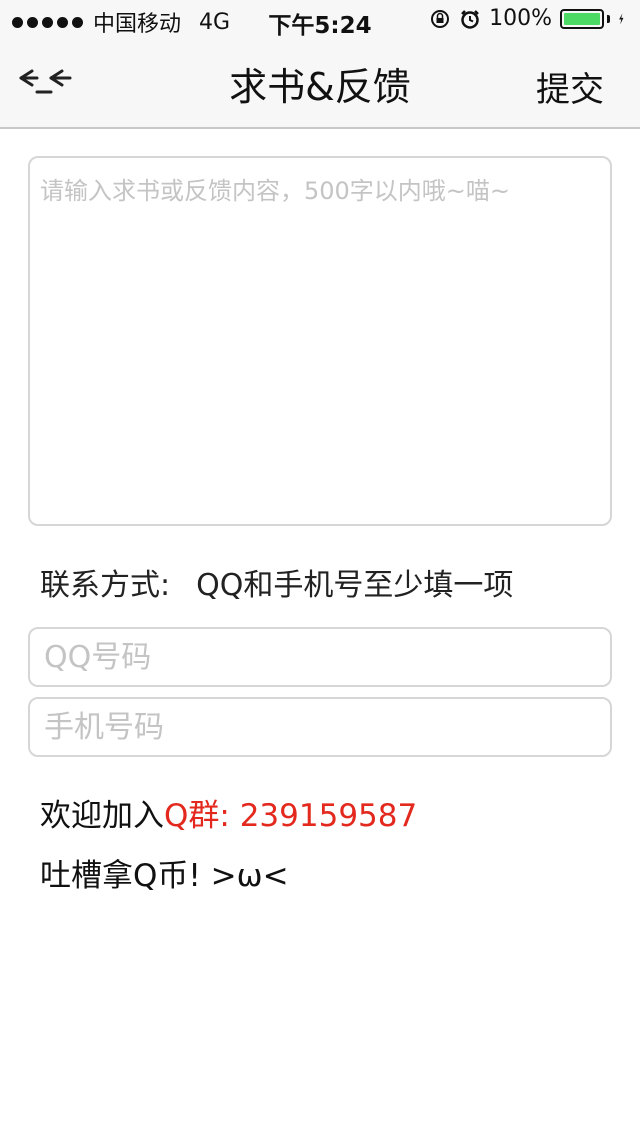 This screenshot has width=640, height=1136. I want to click on qq-number-input, so click(320, 657).